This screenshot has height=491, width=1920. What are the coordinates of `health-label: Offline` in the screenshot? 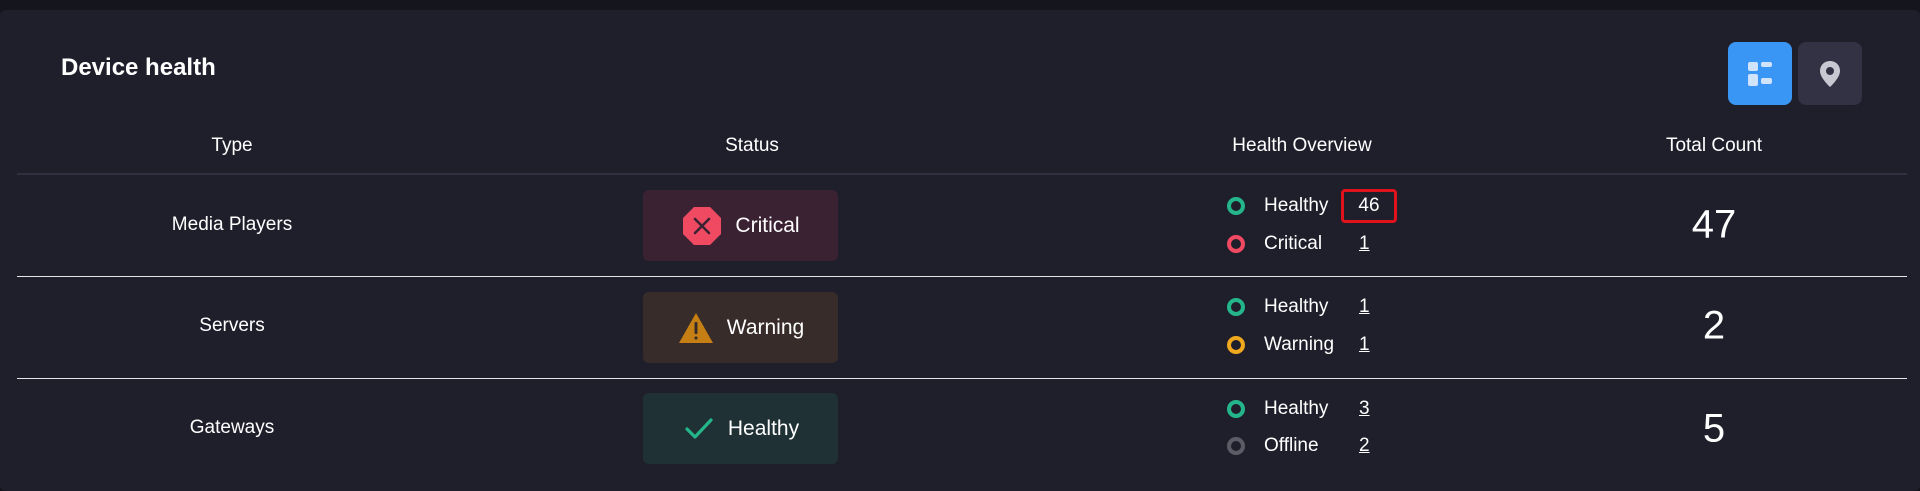 It's located at (1291, 445).